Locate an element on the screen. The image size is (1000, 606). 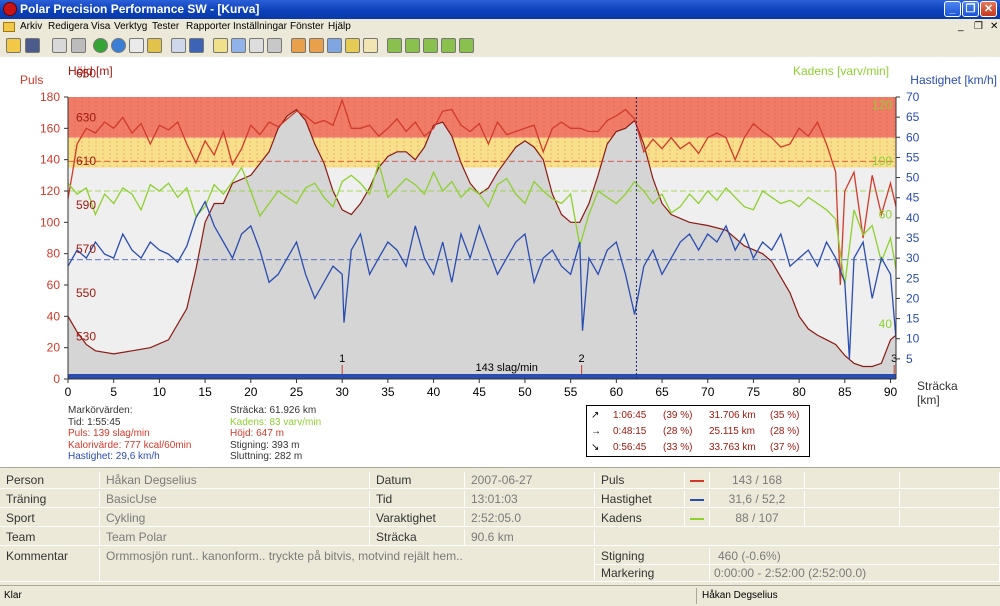
x-tick-label: 35 is located at coordinates (388, 392).